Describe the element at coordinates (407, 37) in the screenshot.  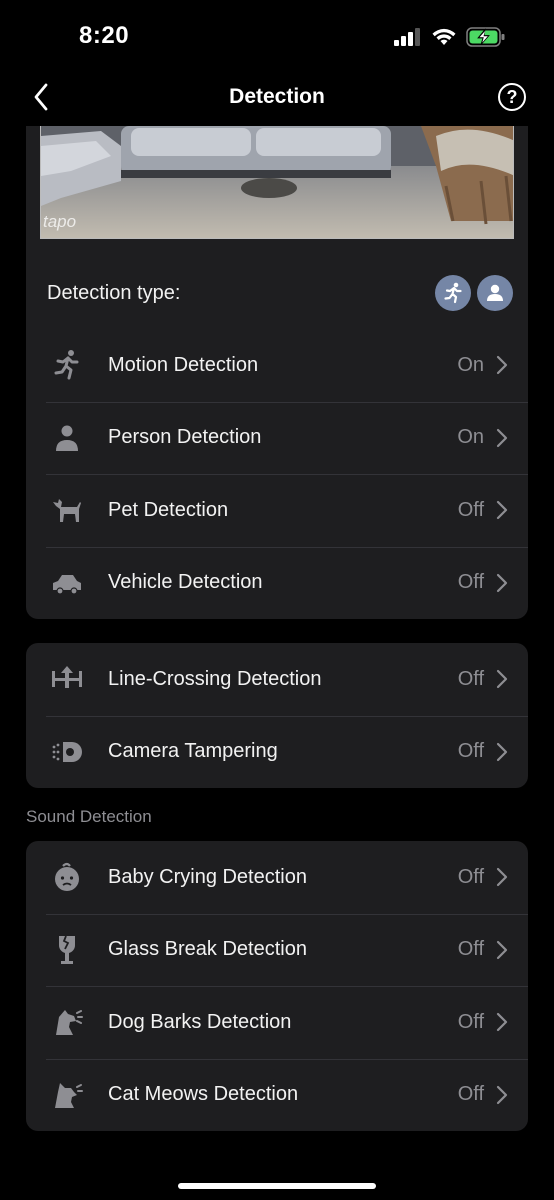
I see `cellular-signal-icon` at that location.